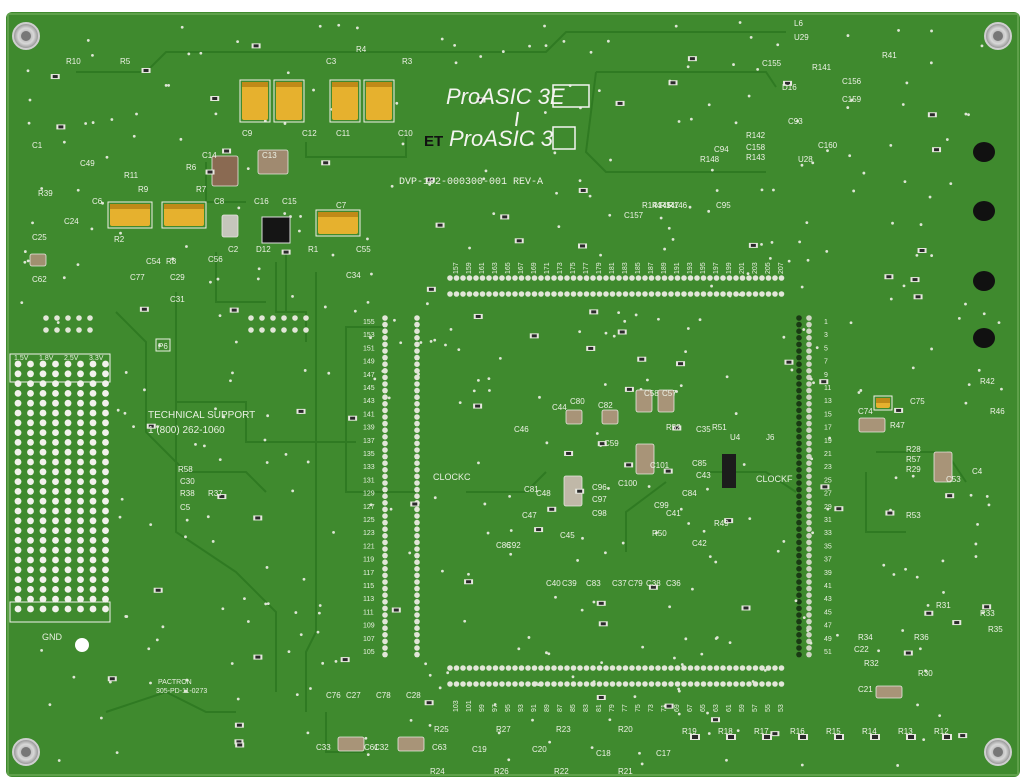  I want to click on component-ref-label: C94, so click(721, 149).